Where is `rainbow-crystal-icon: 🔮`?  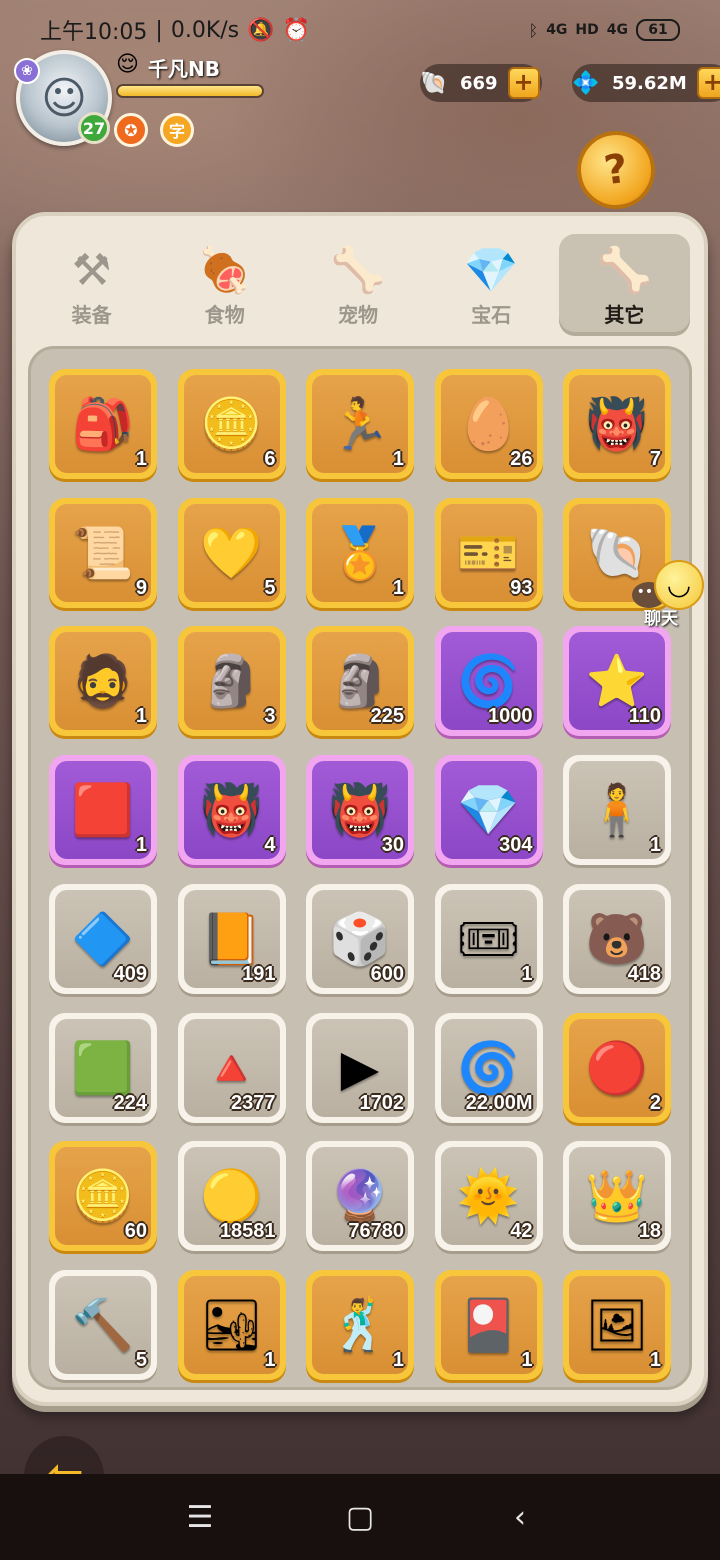
rainbow-crystal-icon: 🔮 is located at coordinates (360, 1196).